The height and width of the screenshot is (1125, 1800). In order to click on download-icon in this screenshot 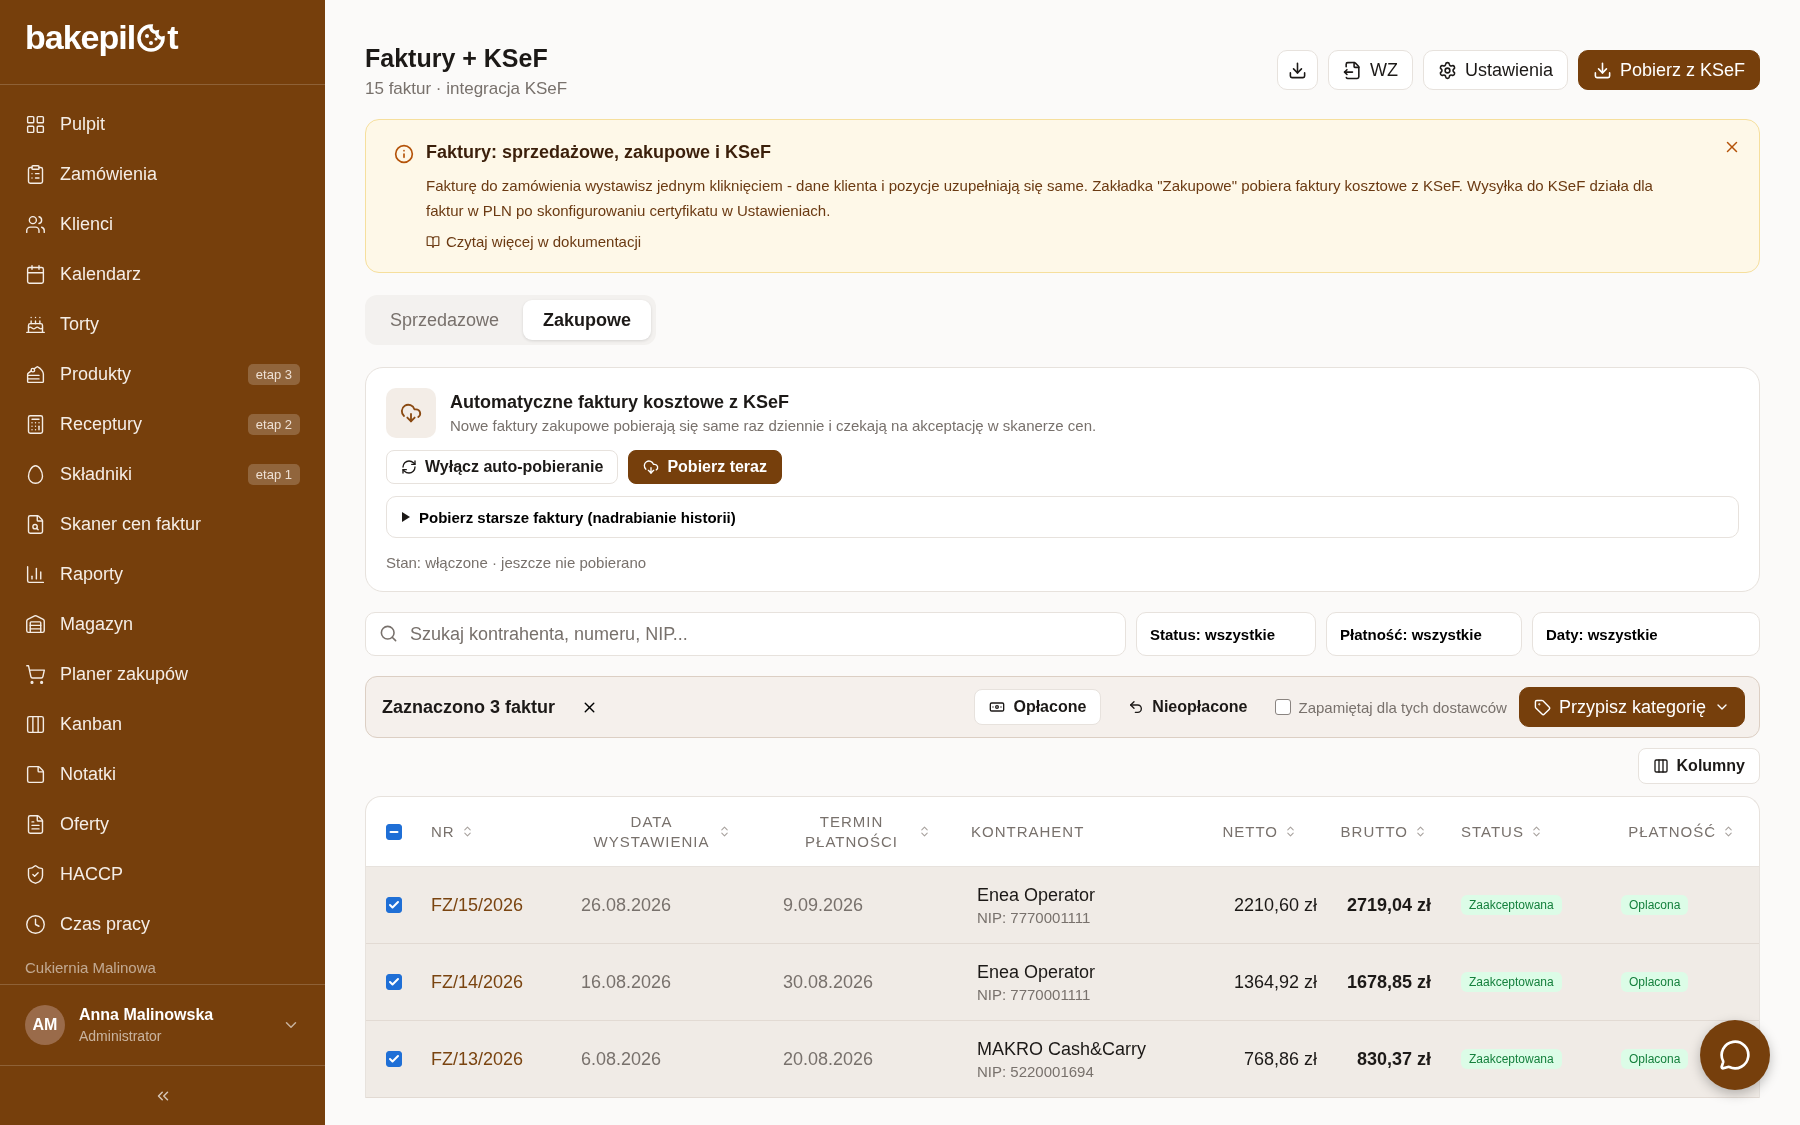, I will do `click(1297, 70)`.